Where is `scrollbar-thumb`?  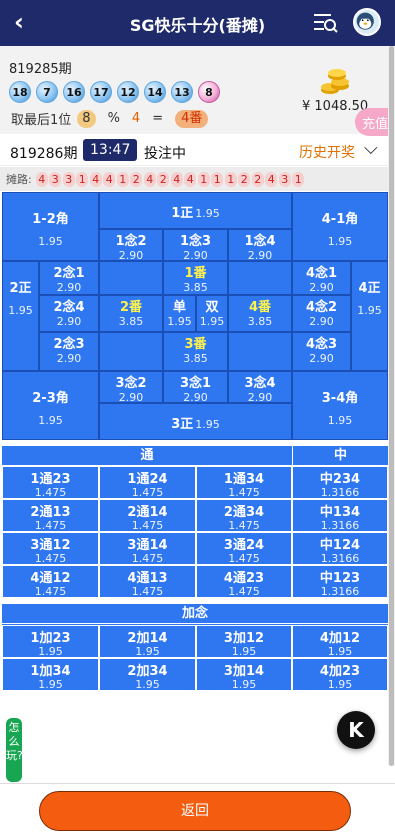
scrollbar-thumb is located at coordinates (391, 406).